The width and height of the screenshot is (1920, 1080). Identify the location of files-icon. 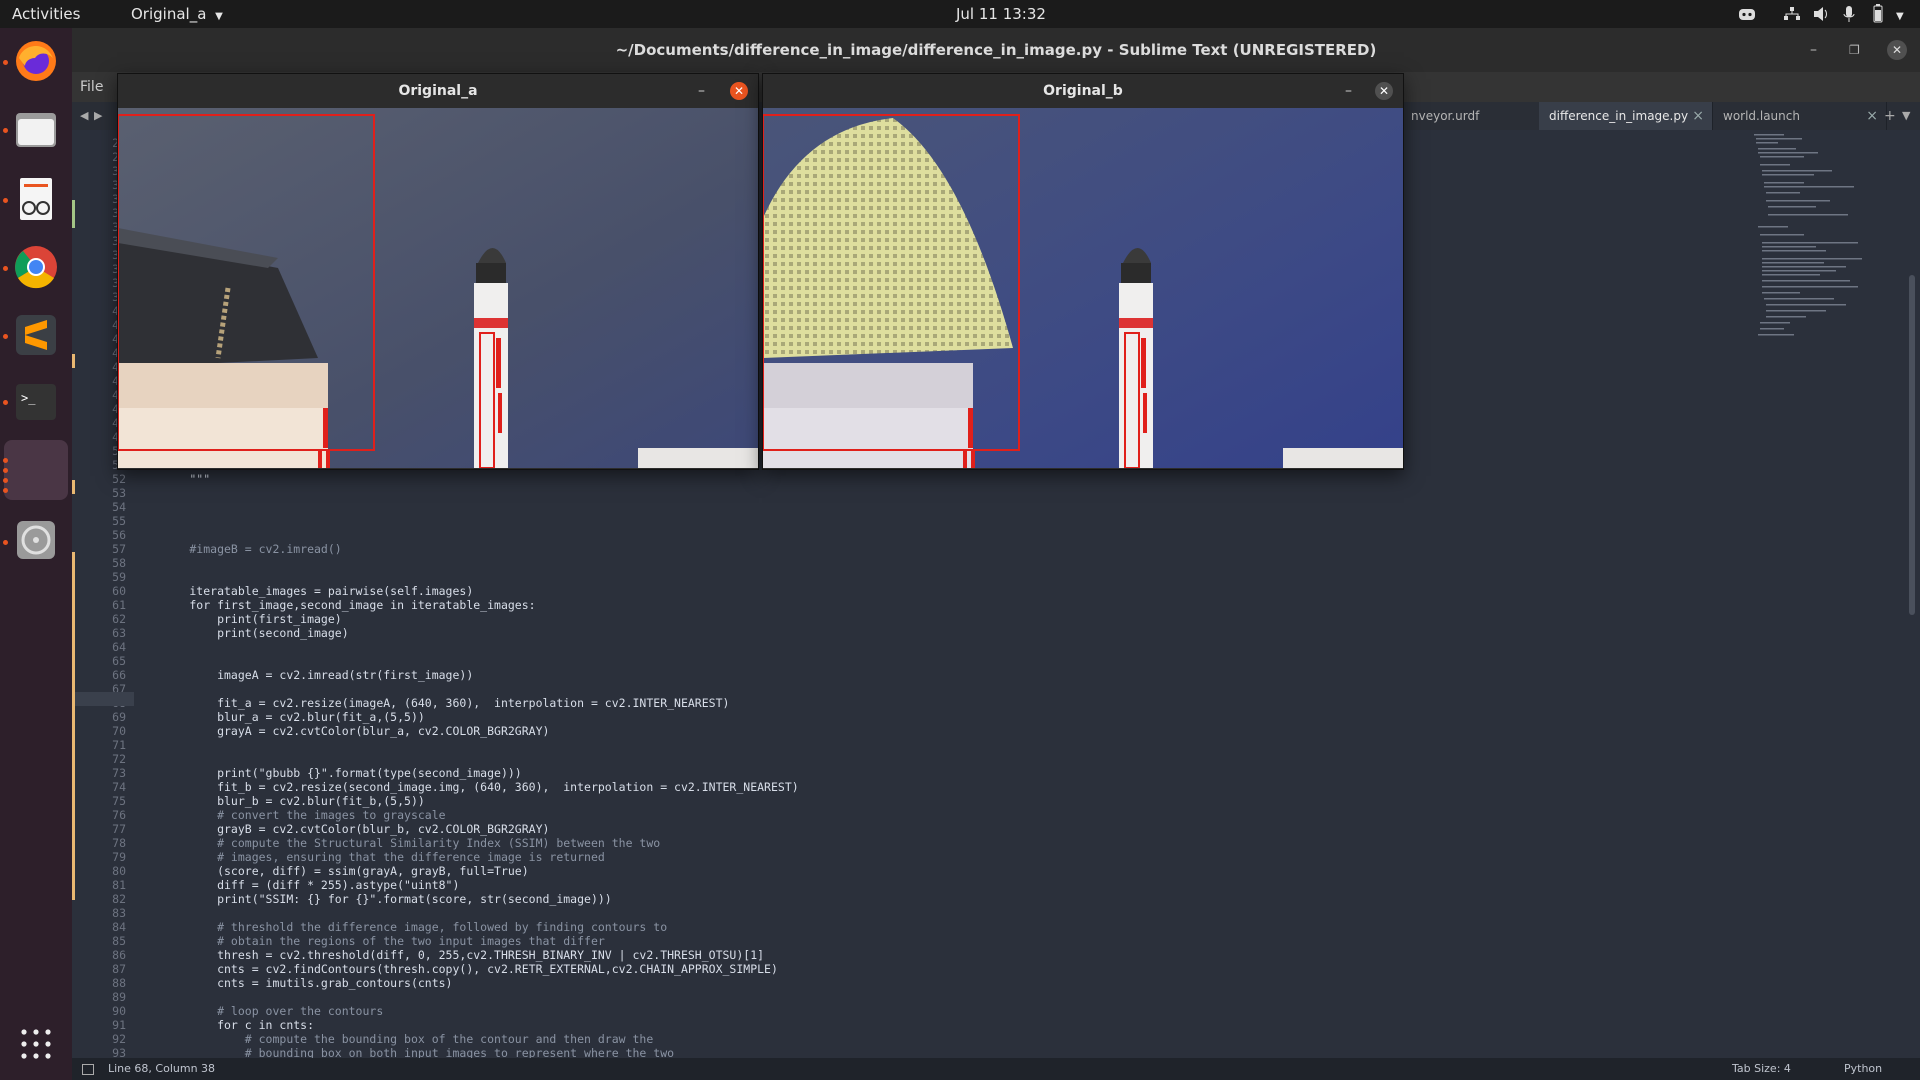
(36, 130).